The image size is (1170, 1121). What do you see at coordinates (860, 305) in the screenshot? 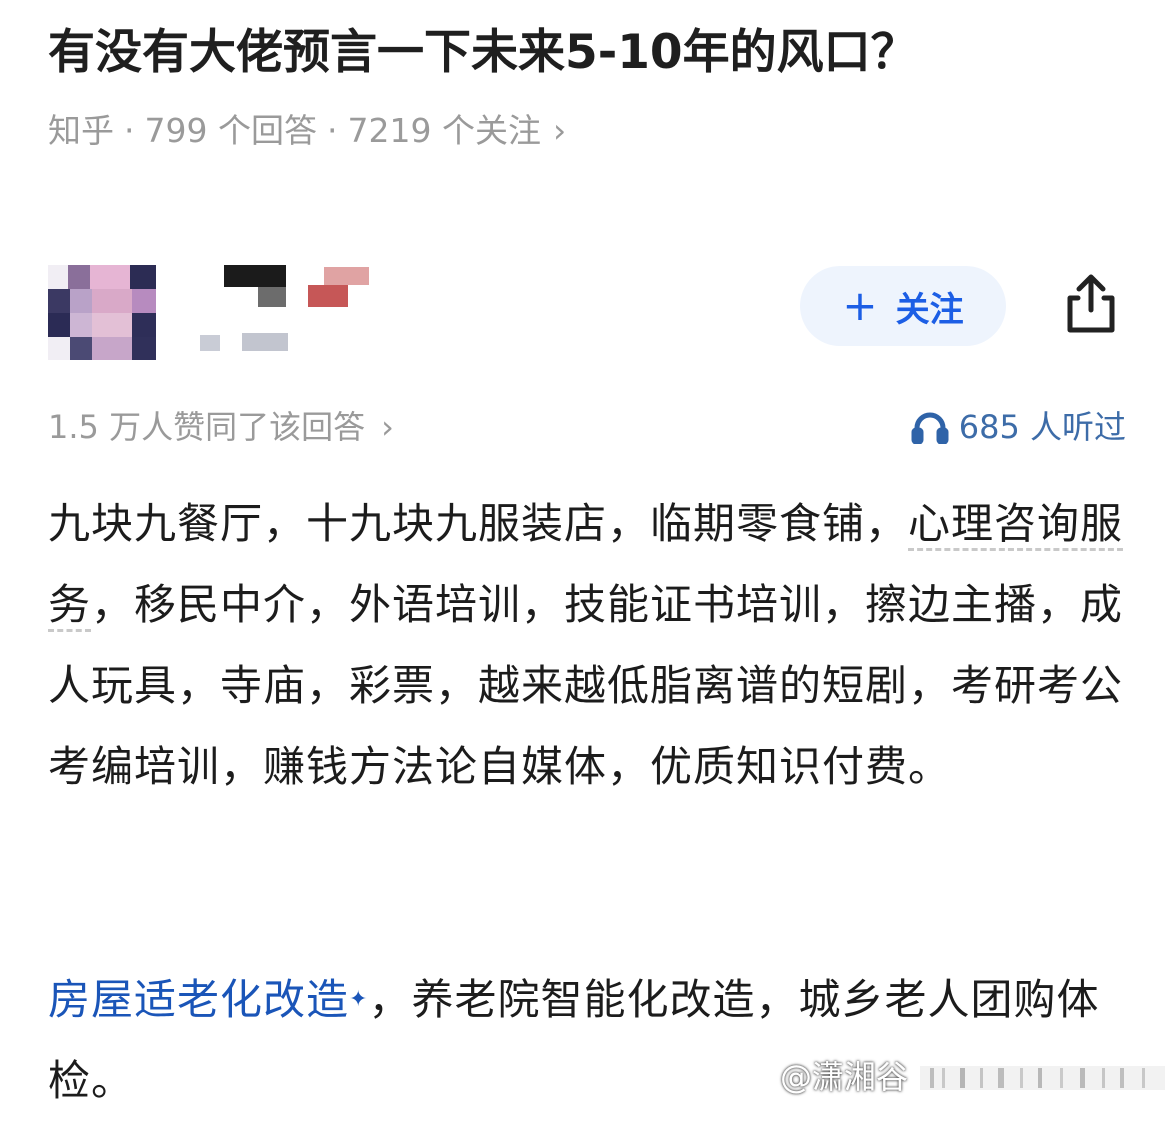
I see `plus-icon: +` at bounding box center [860, 305].